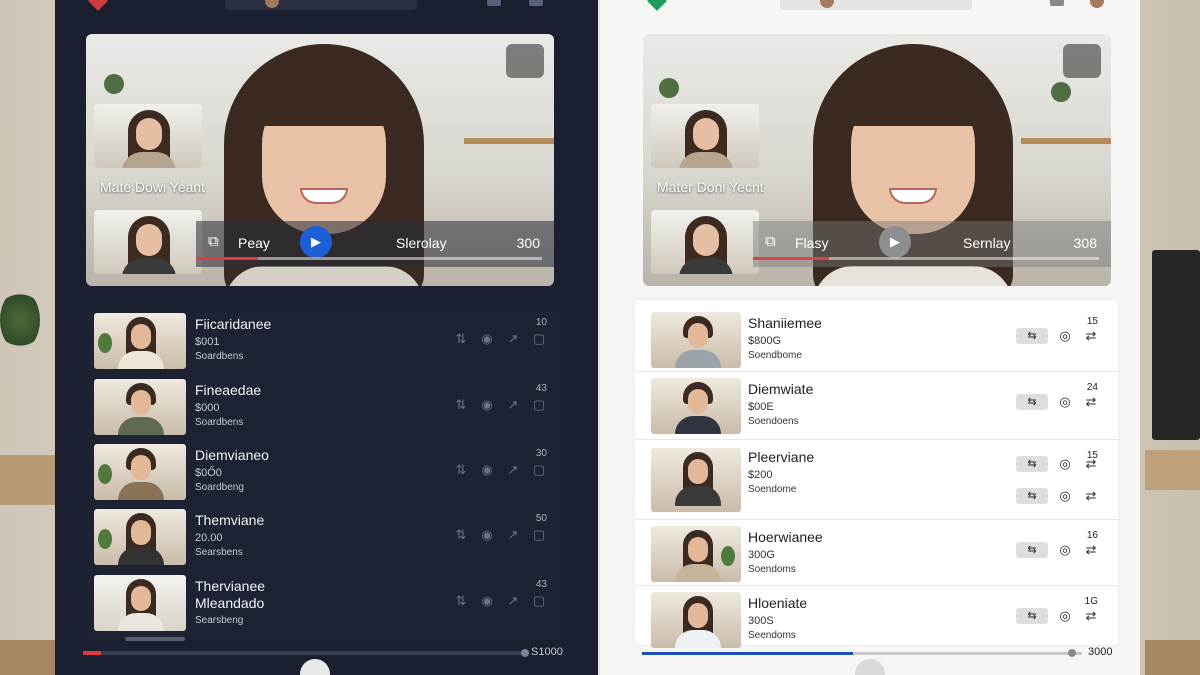 This screenshot has width=1200, height=675. What do you see at coordinates (541, 453) in the screenshot?
I see `list-item-count: 30` at bounding box center [541, 453].